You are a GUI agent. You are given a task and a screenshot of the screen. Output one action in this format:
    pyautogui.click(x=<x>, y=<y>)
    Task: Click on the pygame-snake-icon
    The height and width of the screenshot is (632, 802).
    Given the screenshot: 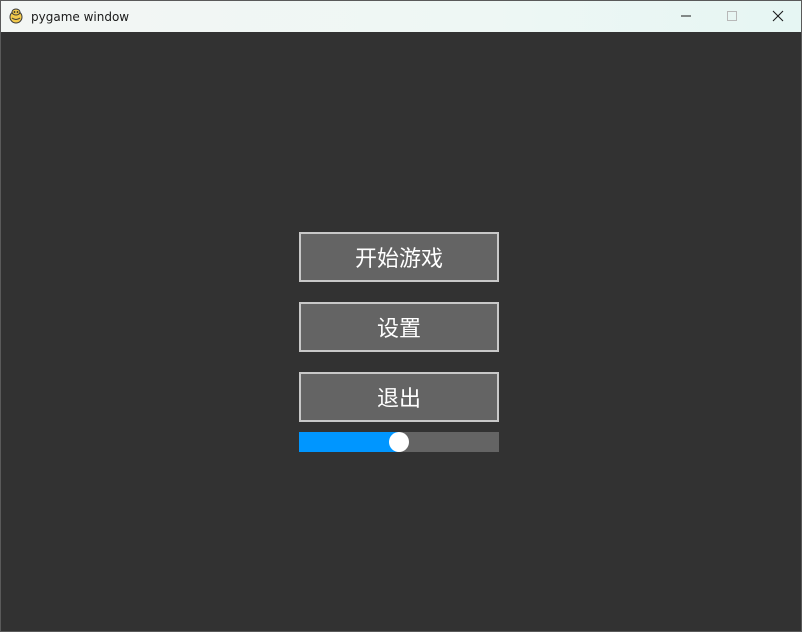 What is the action you would take?
    pyautogui.click(x=16, y=16)
    